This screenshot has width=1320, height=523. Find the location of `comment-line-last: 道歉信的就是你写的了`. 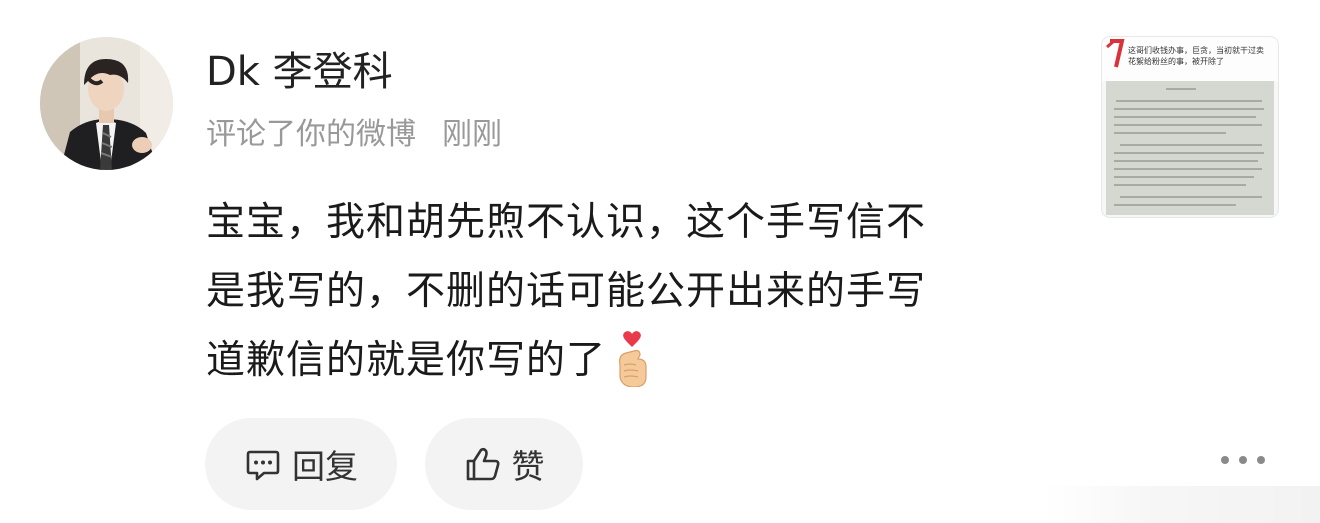

comment-line-last: 道歉信的就是你写的了 is located at coordinates (616, 360).